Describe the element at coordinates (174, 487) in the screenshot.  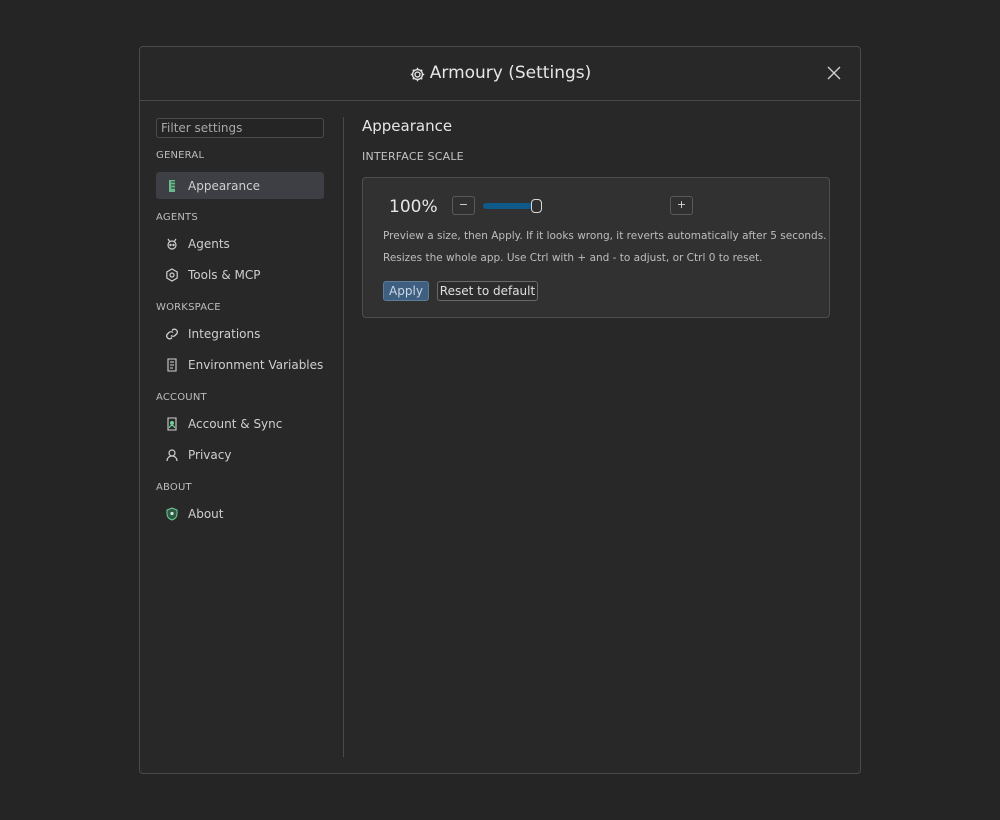
I see `section-label-about: ABOUT` at that location.